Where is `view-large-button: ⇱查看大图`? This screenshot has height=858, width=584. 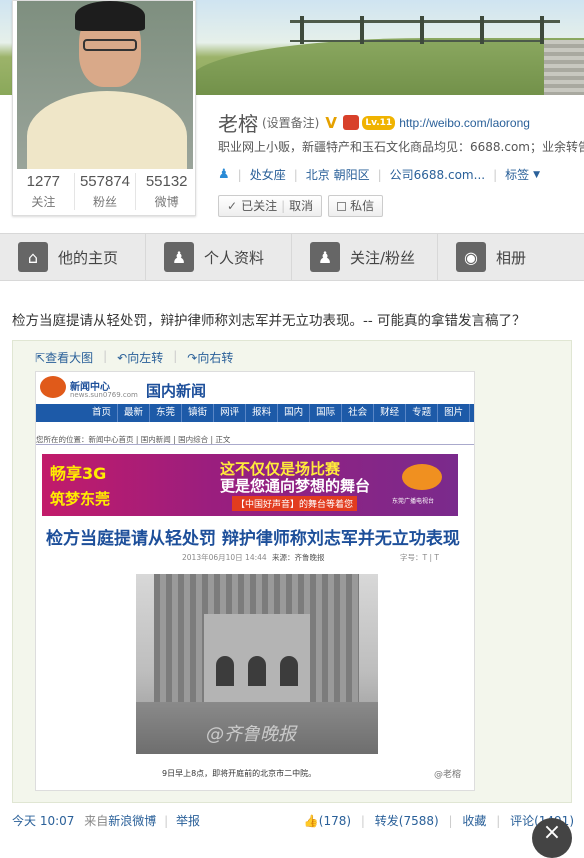 view-large-button: ⇱查看大图 is located at coordinates (64, 357).